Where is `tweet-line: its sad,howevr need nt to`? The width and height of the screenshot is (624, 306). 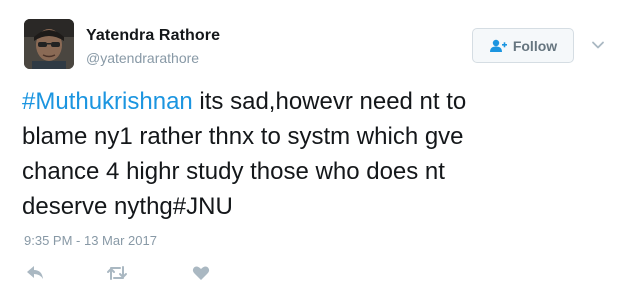 tweet-line: its sad,howevr need nt to is located at coordinates (329, 101).